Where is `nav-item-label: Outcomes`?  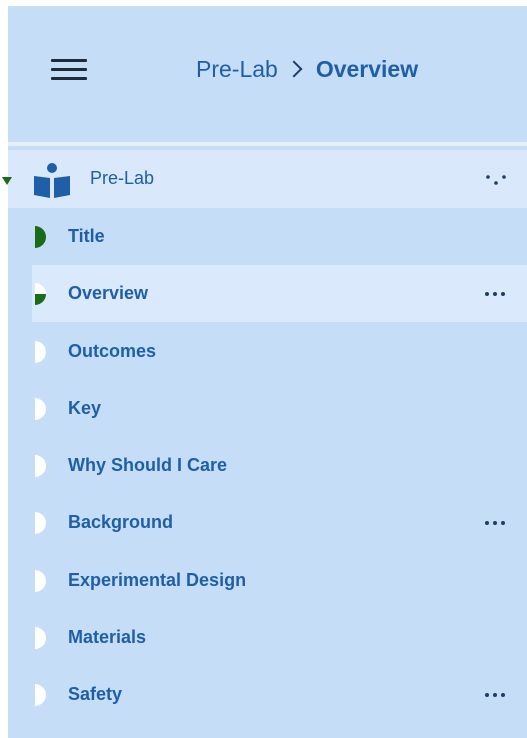
nav-item-label: Outcomes is located at coordinates (112, 350).